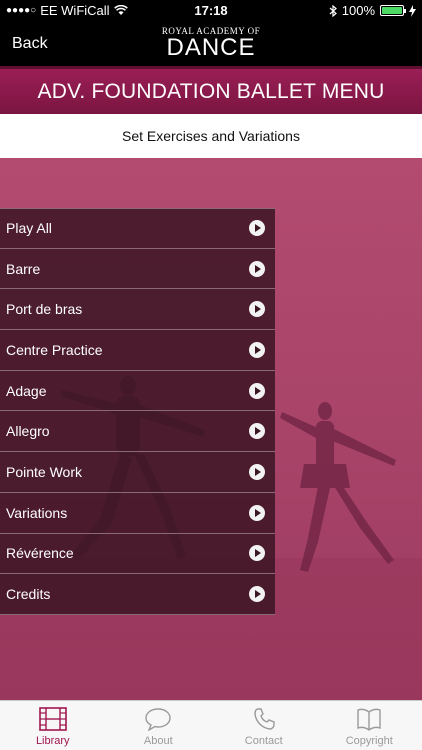 This screenshot has height=750, width=422. Describe the element at coordinates (28, 594) in the screenshot. I see `menu-item-label: Credits` at that location.